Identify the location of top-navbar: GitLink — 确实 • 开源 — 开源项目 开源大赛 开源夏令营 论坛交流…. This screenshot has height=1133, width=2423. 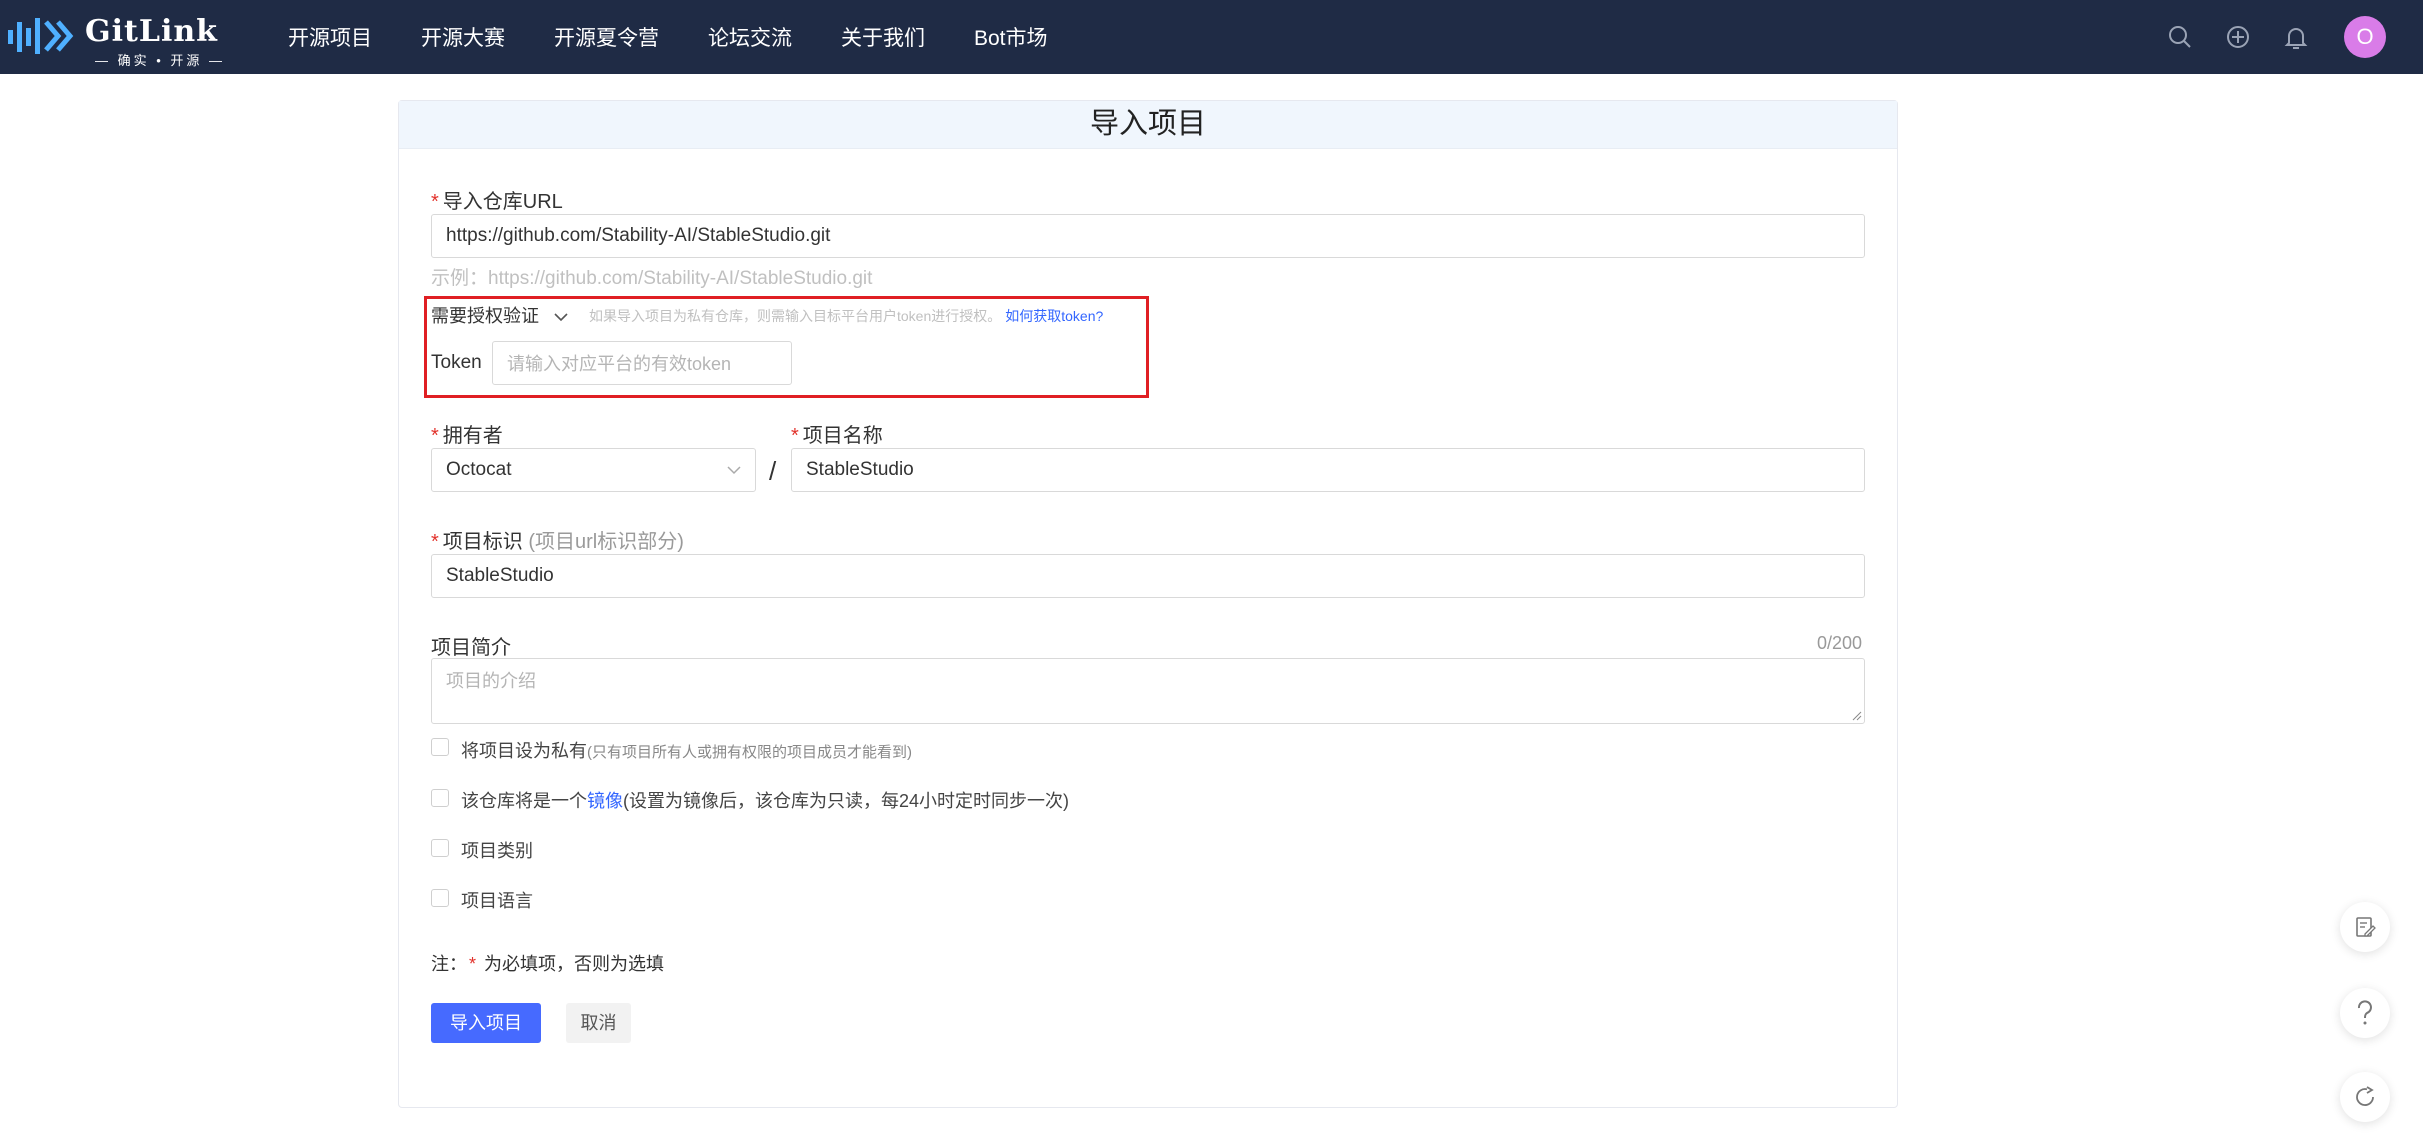
(1211, 37).